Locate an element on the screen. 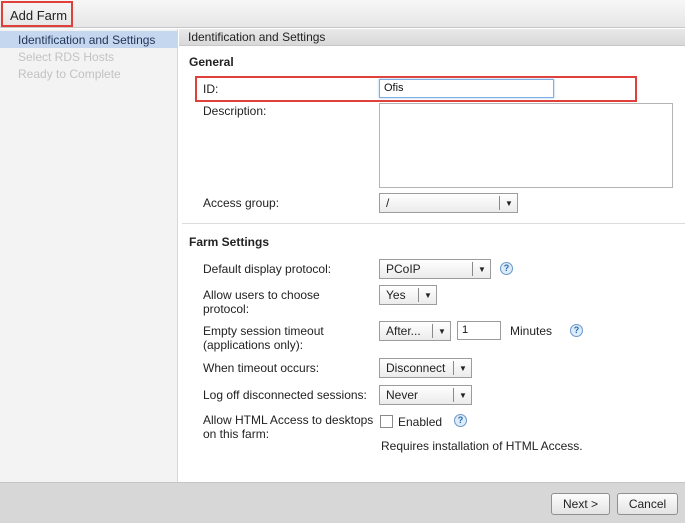  access-group-select: / ▼ is located at coordinates (448, 203).